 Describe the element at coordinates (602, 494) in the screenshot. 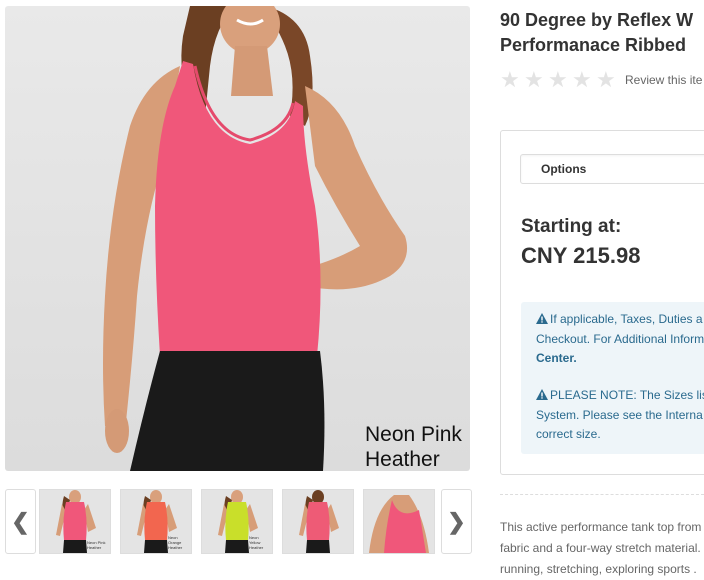

I see `divider` at that location.